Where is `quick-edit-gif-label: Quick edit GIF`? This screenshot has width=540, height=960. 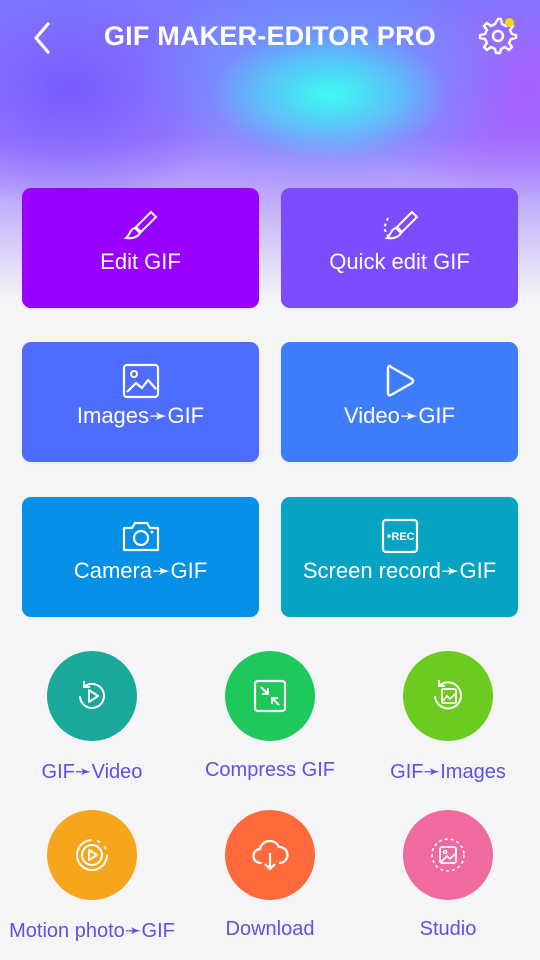
quick-edit-gif-label: Quick edit GIF is located at coordinates (399, 261).